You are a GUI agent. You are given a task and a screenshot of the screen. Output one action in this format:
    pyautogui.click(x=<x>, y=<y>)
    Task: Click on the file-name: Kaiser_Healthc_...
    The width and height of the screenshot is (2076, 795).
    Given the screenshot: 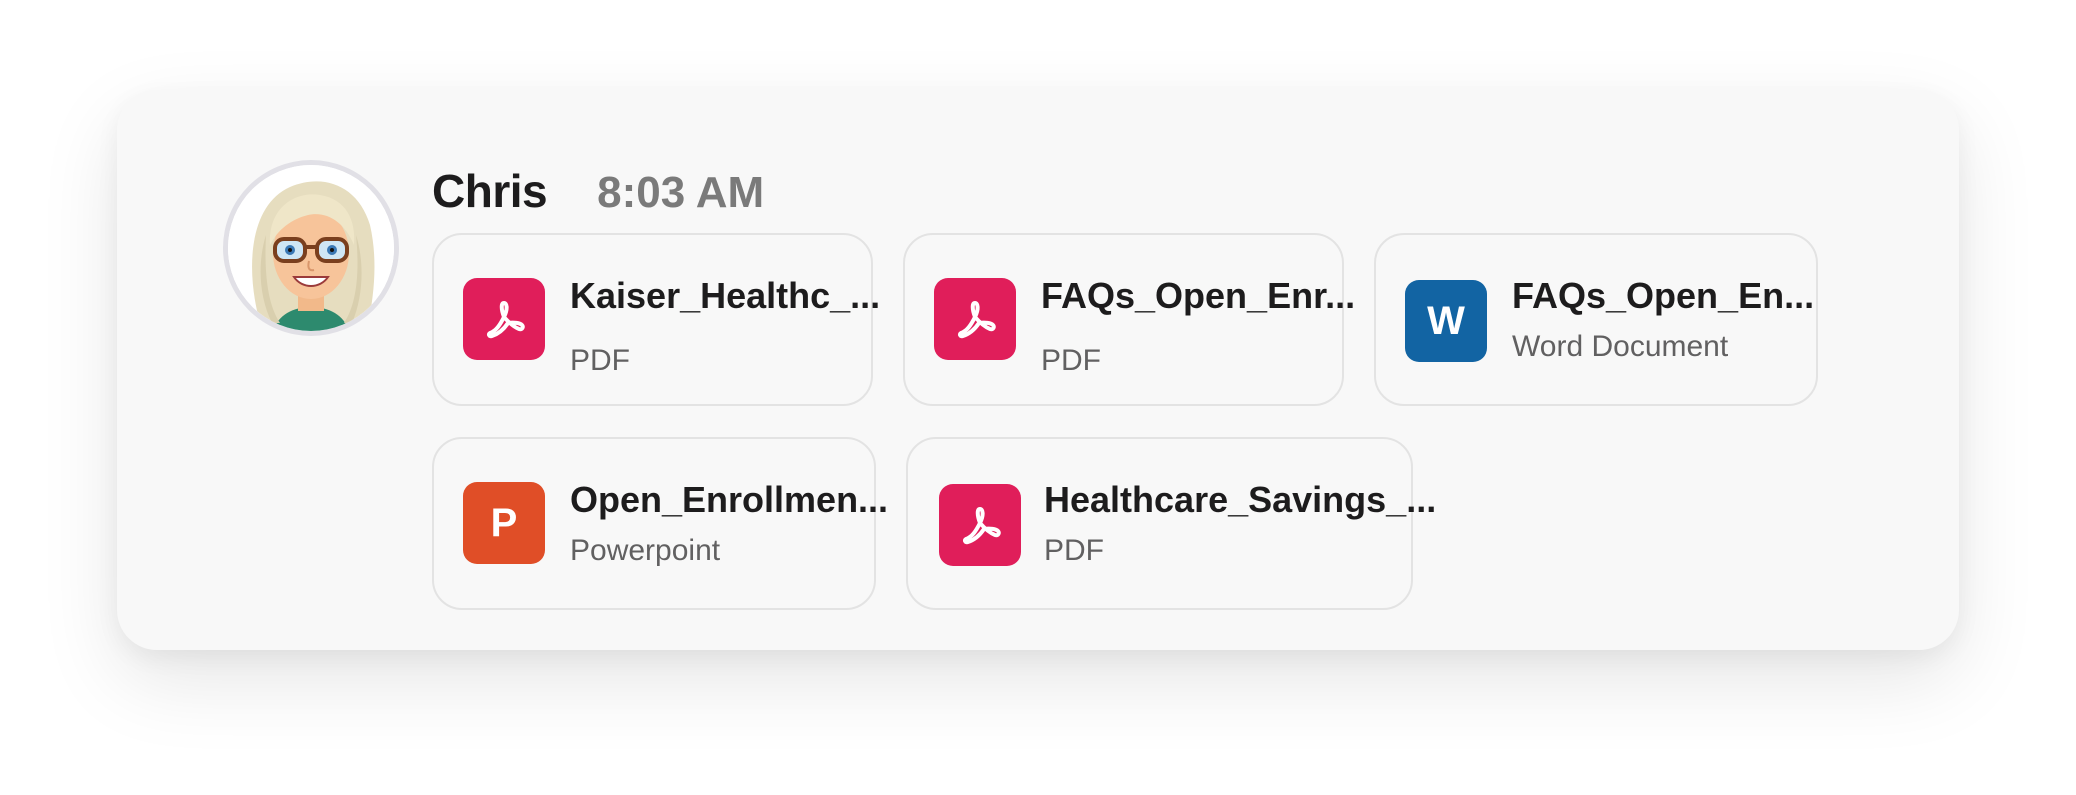 What is the action you would take?
    pyautogui.click(x=725, y=295)
    